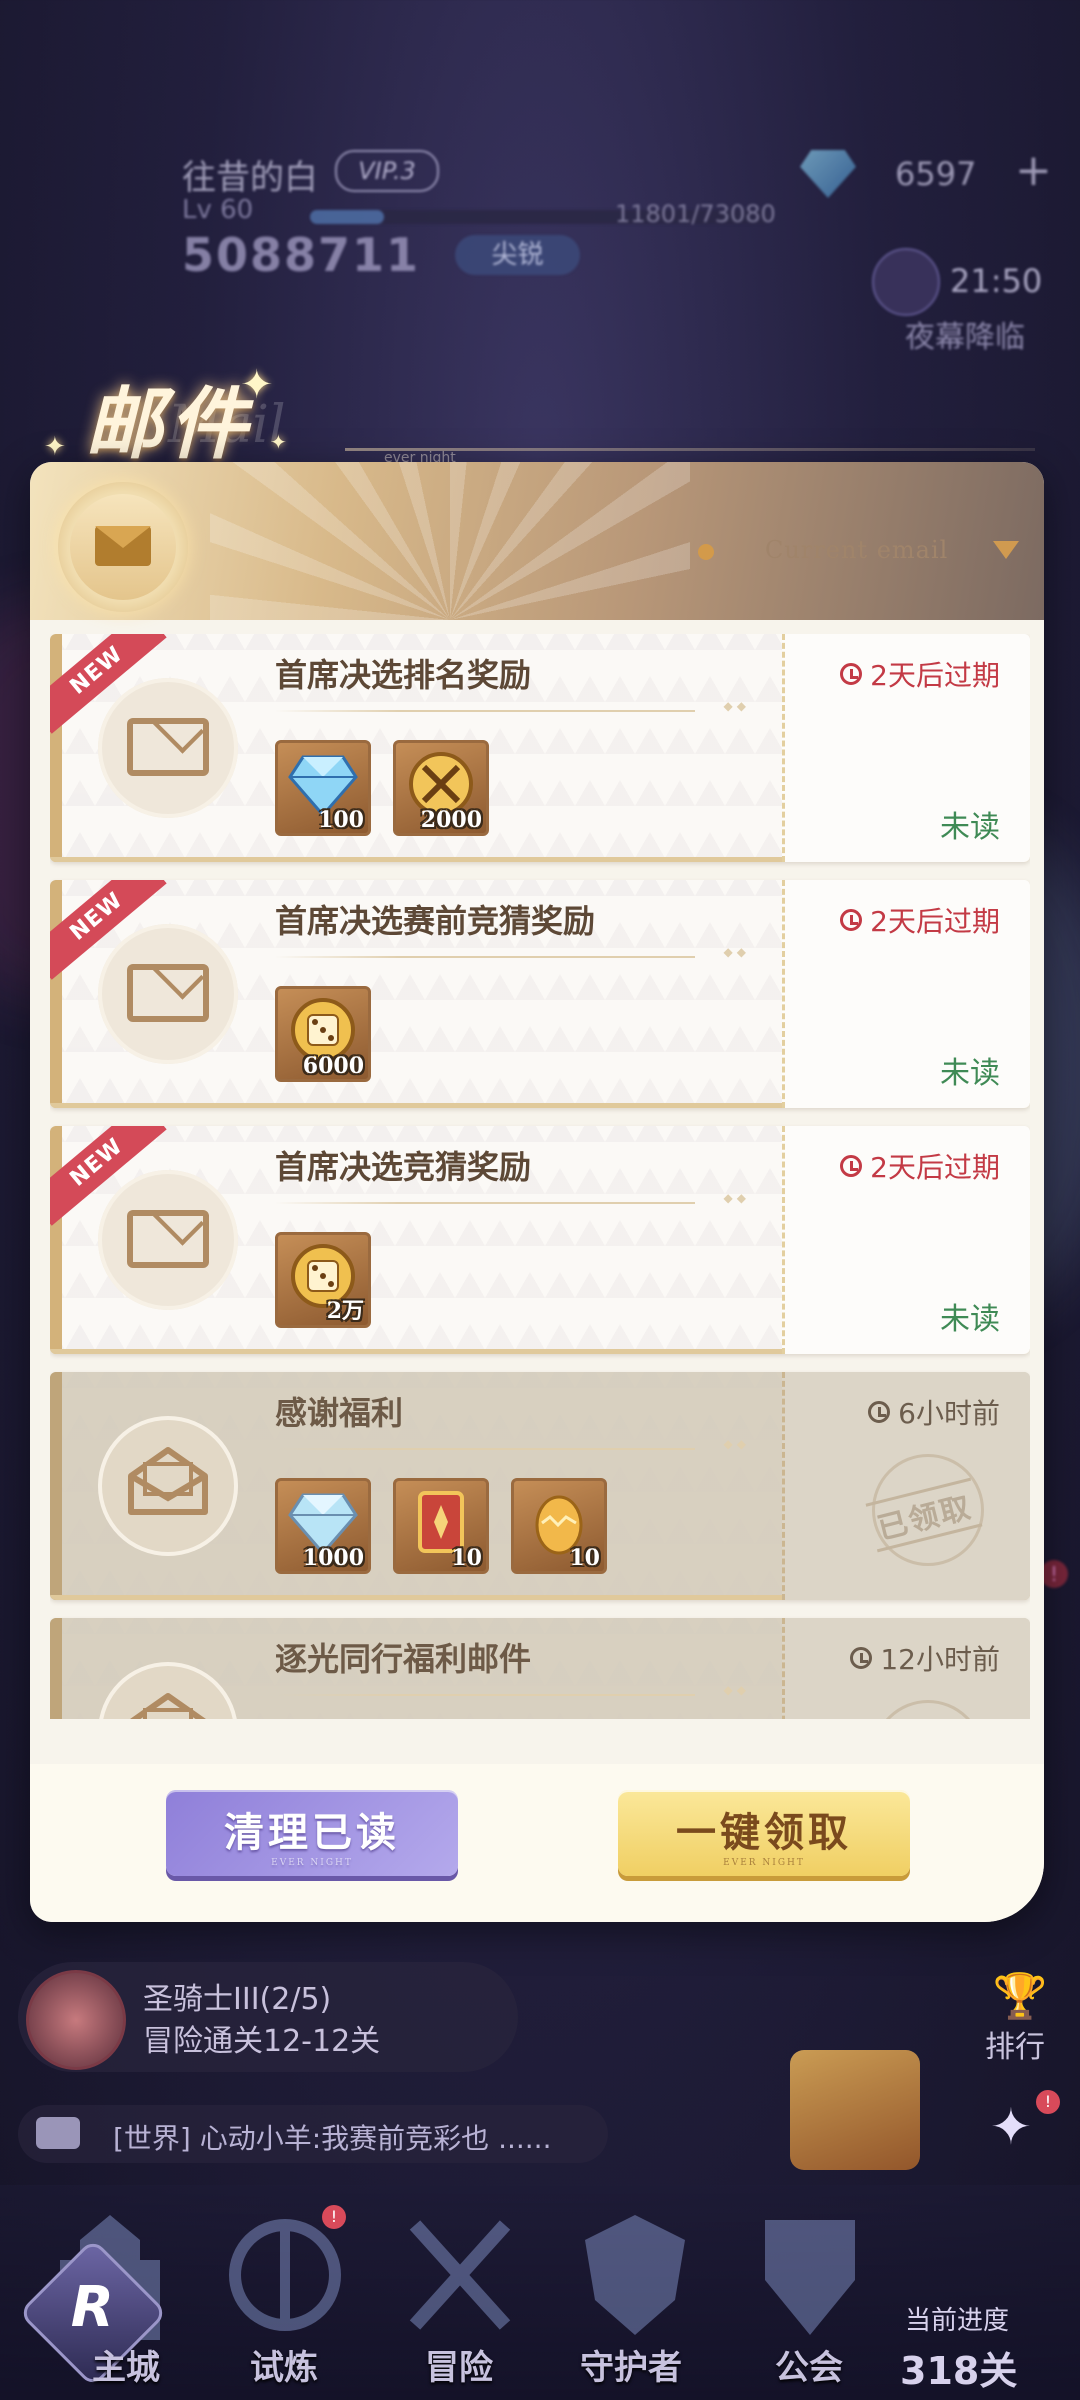 This screenshot has width=1080, height=2400. Describe the element at coordinates (339, 1413) in the screenshot. I see `mail-title: 感谢福利` at that location.